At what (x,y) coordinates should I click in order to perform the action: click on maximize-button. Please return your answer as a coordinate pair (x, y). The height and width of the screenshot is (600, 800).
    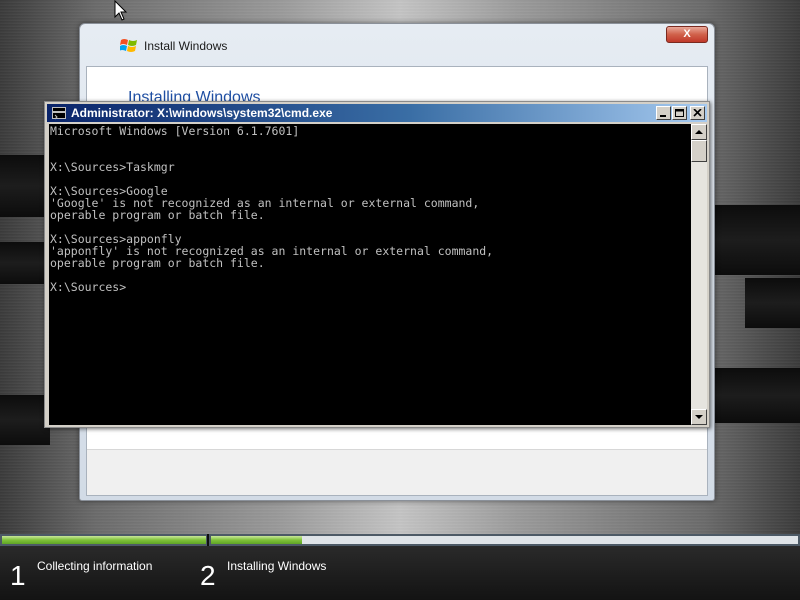
    Looking at the image, I should click on (679, 113).